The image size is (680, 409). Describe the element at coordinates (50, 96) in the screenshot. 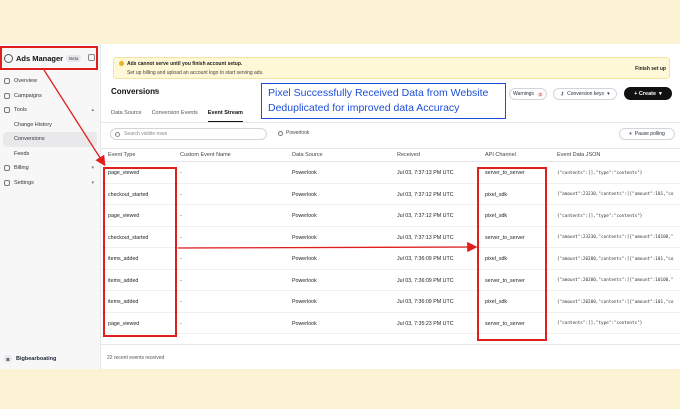

I see `sidebar-item-campaigns: Campaigns` at that location.